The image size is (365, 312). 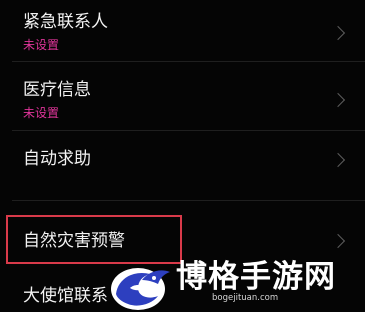 I want to click on watermark-url: bogejituan.com, so click(x=245, y=298).